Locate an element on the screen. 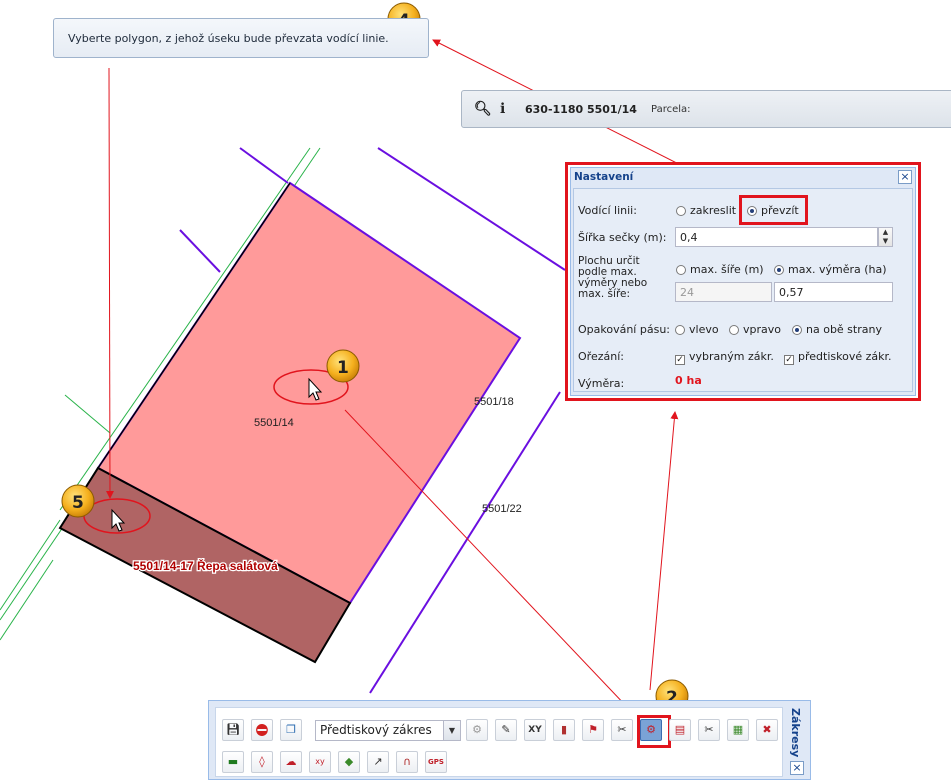 The image size is (951, 784). cut-polygon-icon: ✂ is located at coordinates (709, 730).